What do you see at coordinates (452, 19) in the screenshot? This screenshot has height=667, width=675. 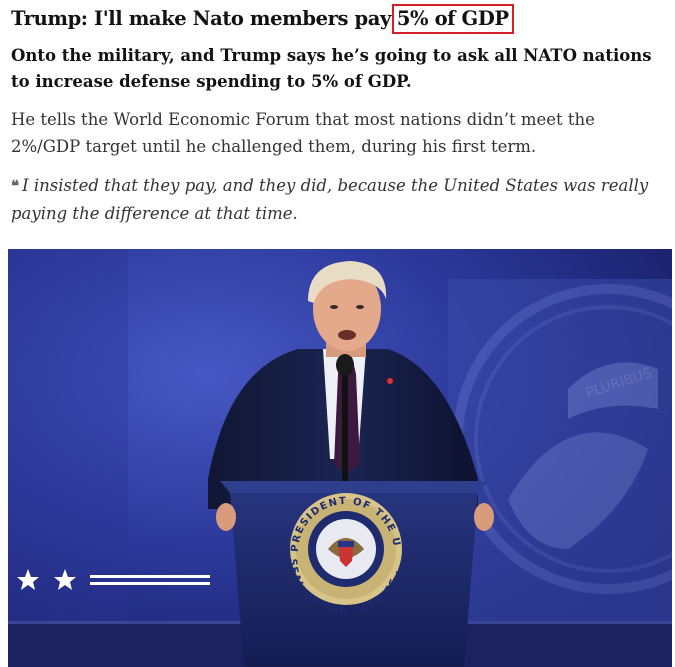 I see `highlighted-phrase: 5% of GDP` at bounding box center [452, 19].